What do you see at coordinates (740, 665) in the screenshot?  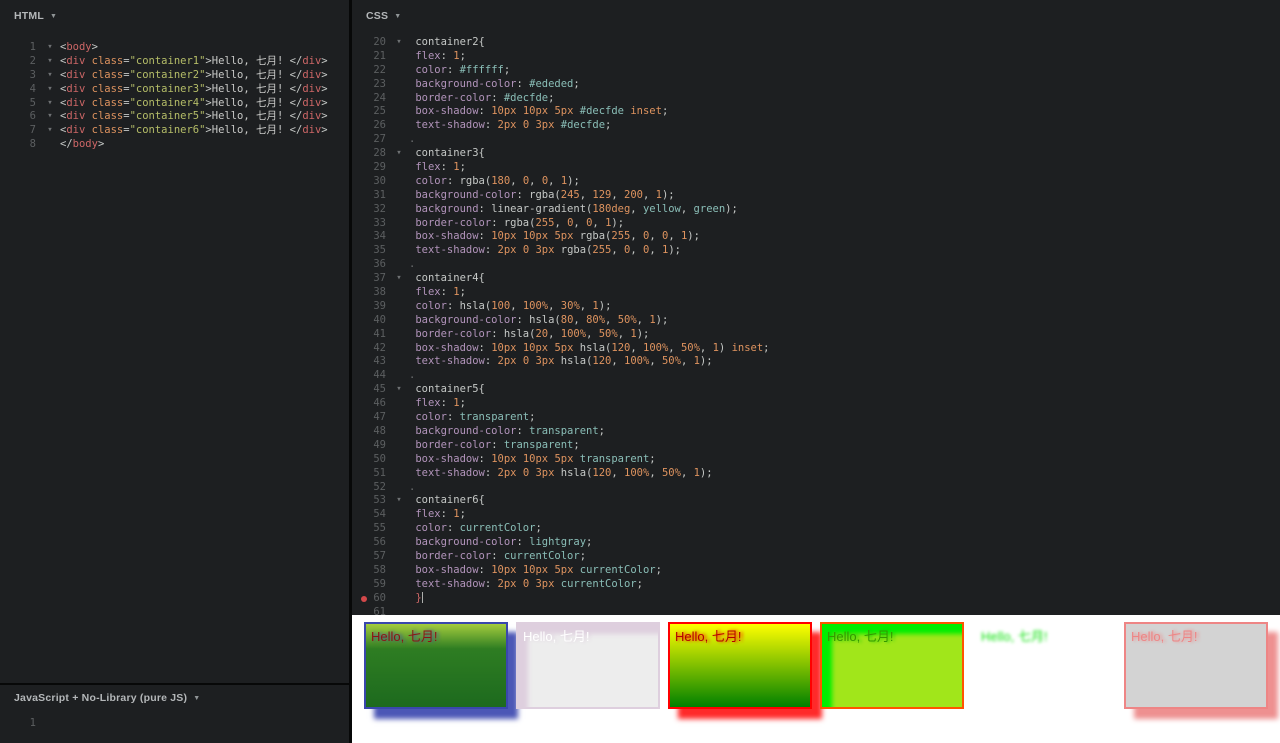 I see `preview-container3: Hello, 七月!` at bounding box center [740, 665].